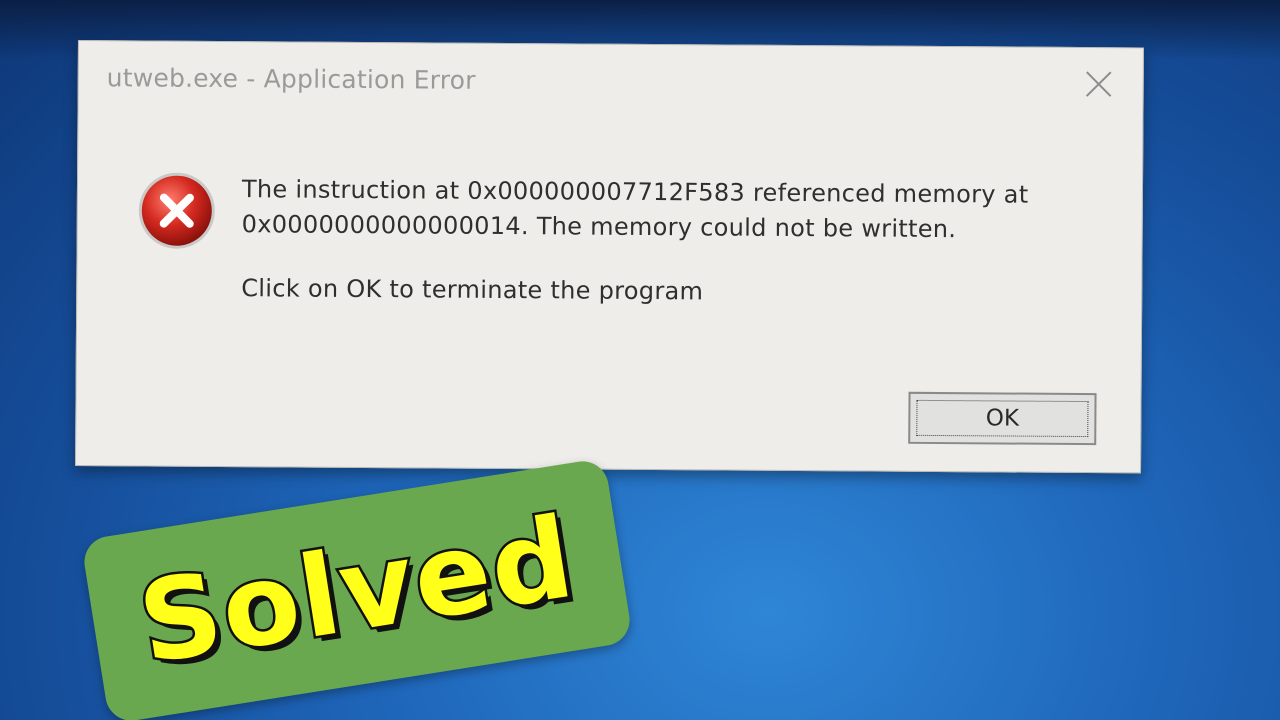  I want to click on error-icon, so click(176, 210).